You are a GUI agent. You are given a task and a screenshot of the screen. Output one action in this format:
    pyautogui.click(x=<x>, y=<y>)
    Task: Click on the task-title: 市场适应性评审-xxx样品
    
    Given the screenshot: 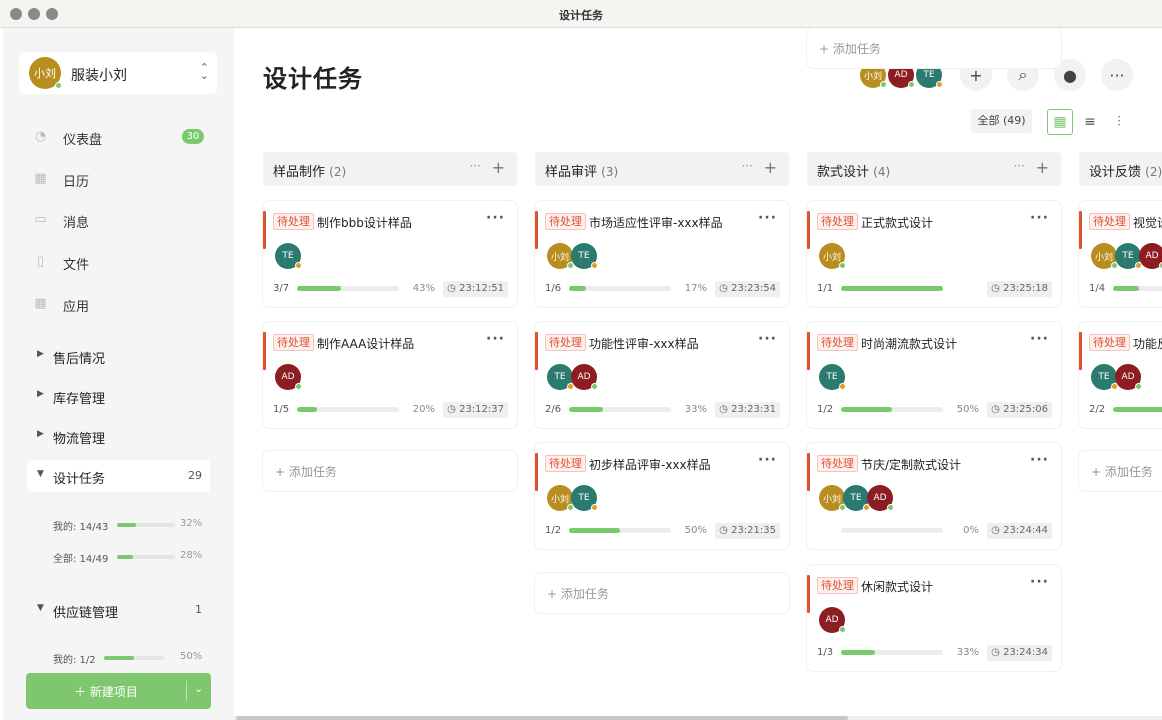 What is the action you would take?
    pyautogui.click(x=656, y=222)
    